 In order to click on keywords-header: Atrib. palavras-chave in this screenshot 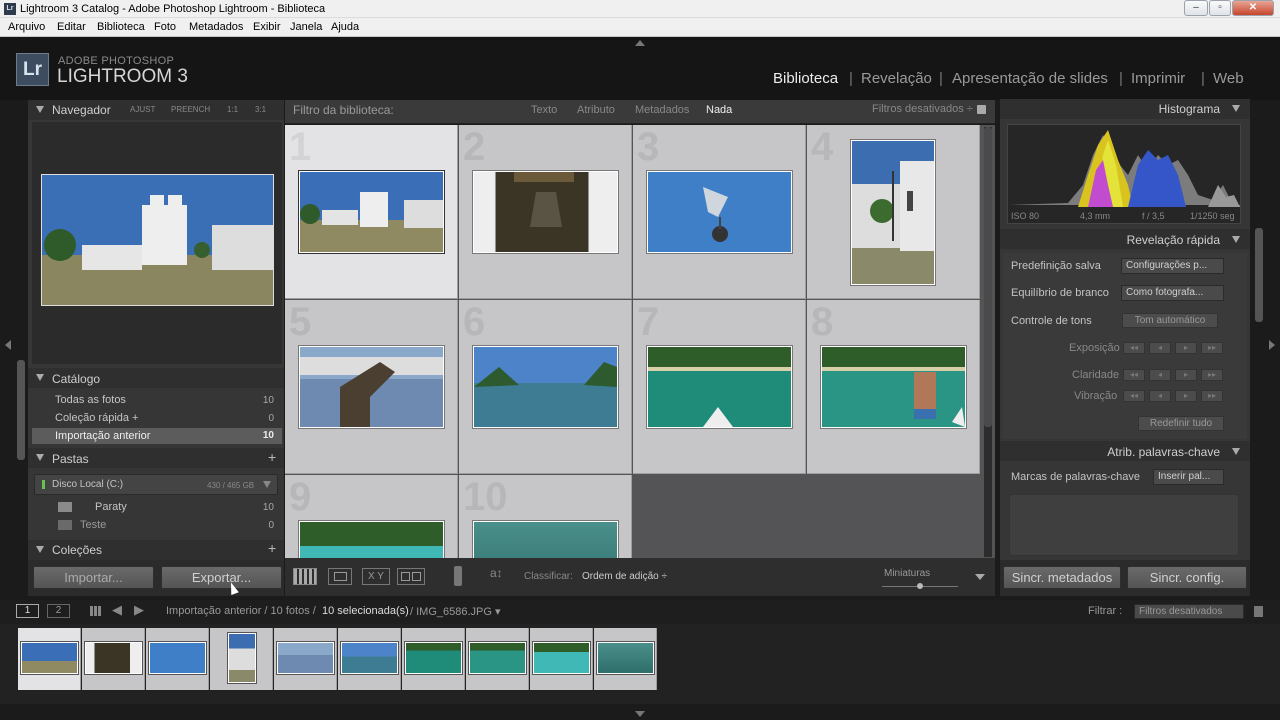, I will do `click(1125, 451)`.